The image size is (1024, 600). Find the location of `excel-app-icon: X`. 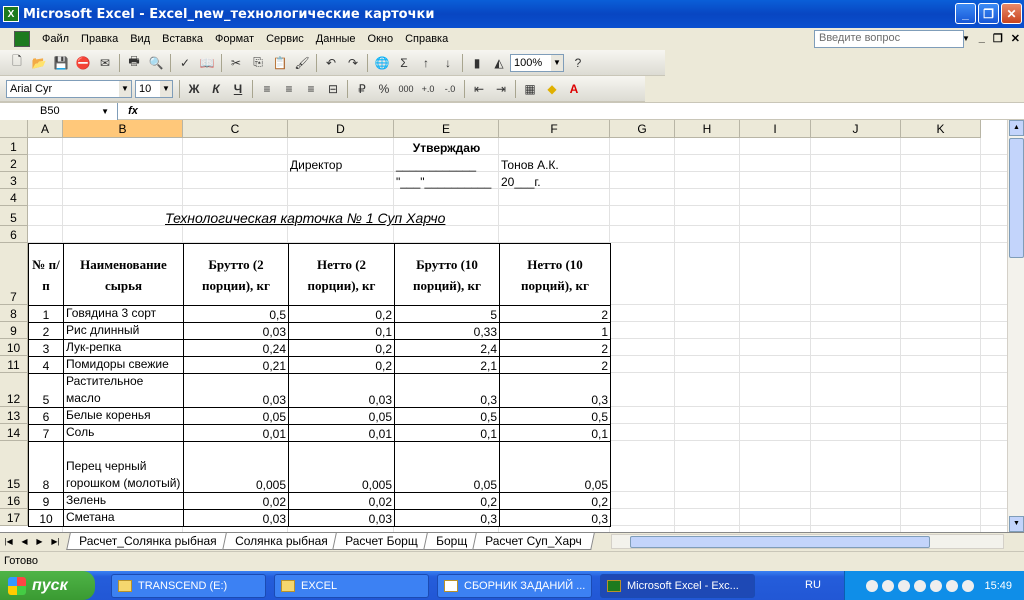

excel-app-icon: X is located at coordinates (11, 14).